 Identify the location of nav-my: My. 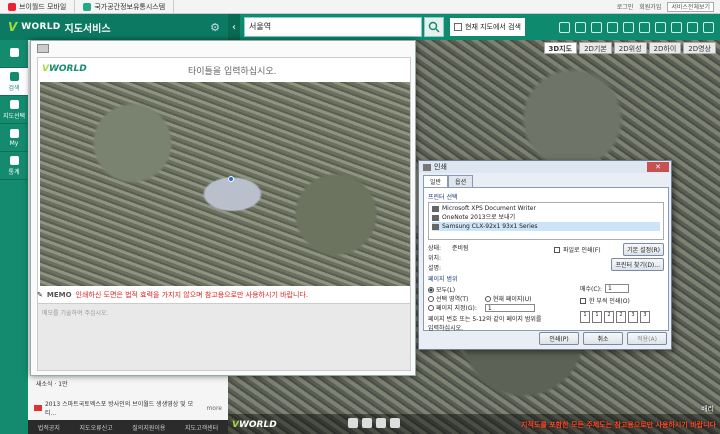
(14, 138).